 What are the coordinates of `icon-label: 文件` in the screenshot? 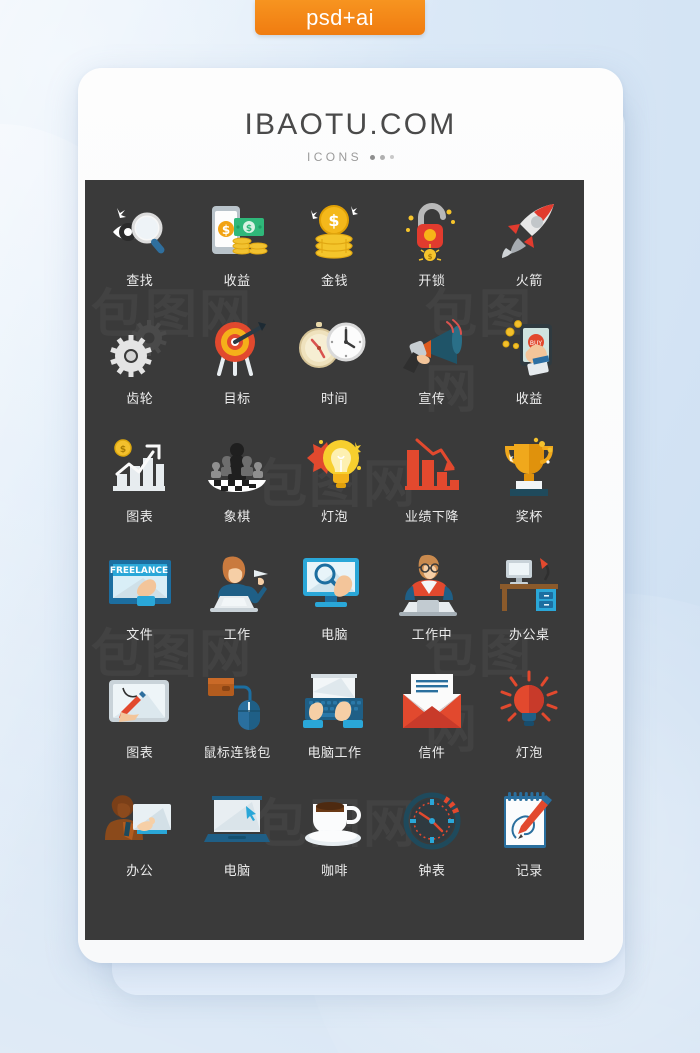 It's located at (140, 635).